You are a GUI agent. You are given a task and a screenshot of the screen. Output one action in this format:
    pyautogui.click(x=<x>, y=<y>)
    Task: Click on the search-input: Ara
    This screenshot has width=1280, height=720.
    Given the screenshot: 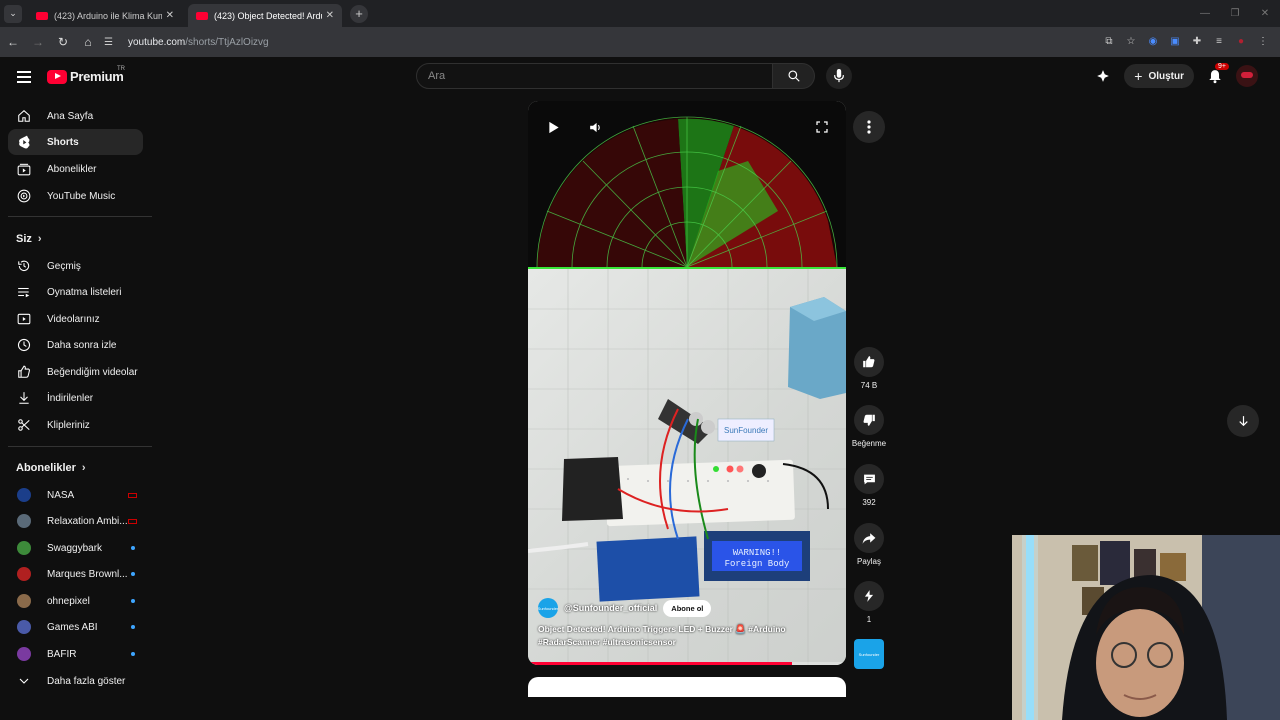 What is the action you would take?
    pyautogui.click(x=594, y=76)
    